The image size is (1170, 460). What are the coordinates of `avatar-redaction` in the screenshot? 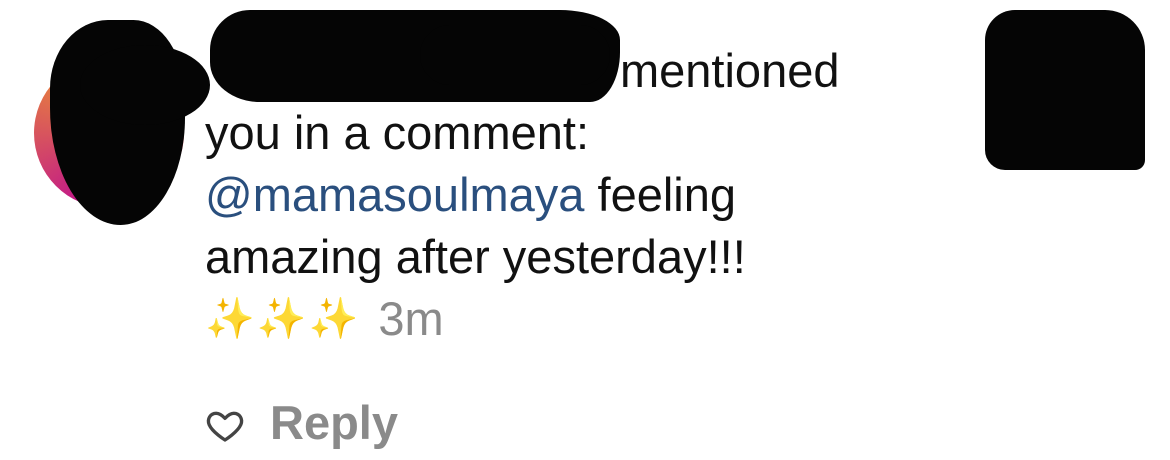 It's located at (145, 85).